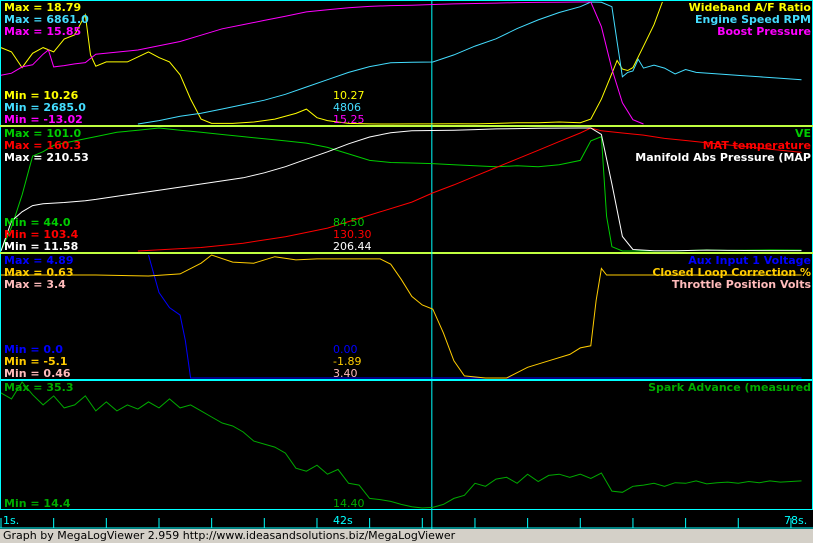  What do you see at coordinates (349, 119) in the screenshot?
I see `series-cursor-value-boost-pressure: 15.25` at bounding box center [349, 119].